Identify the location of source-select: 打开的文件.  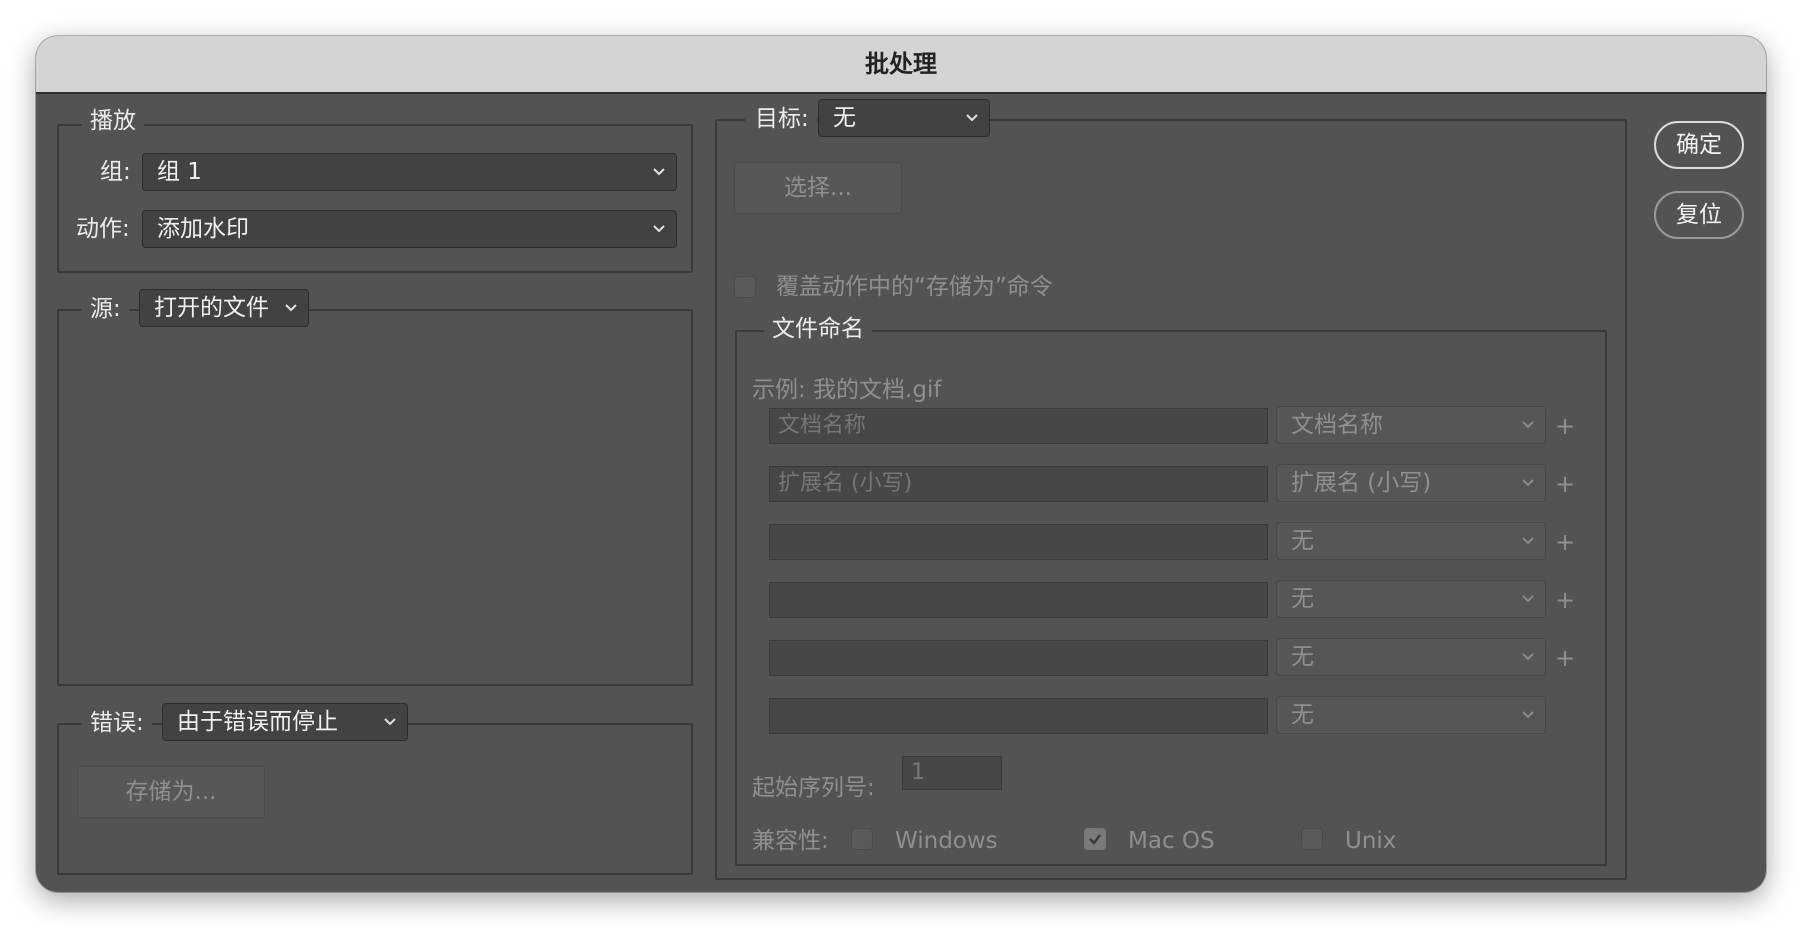
(224, 308).